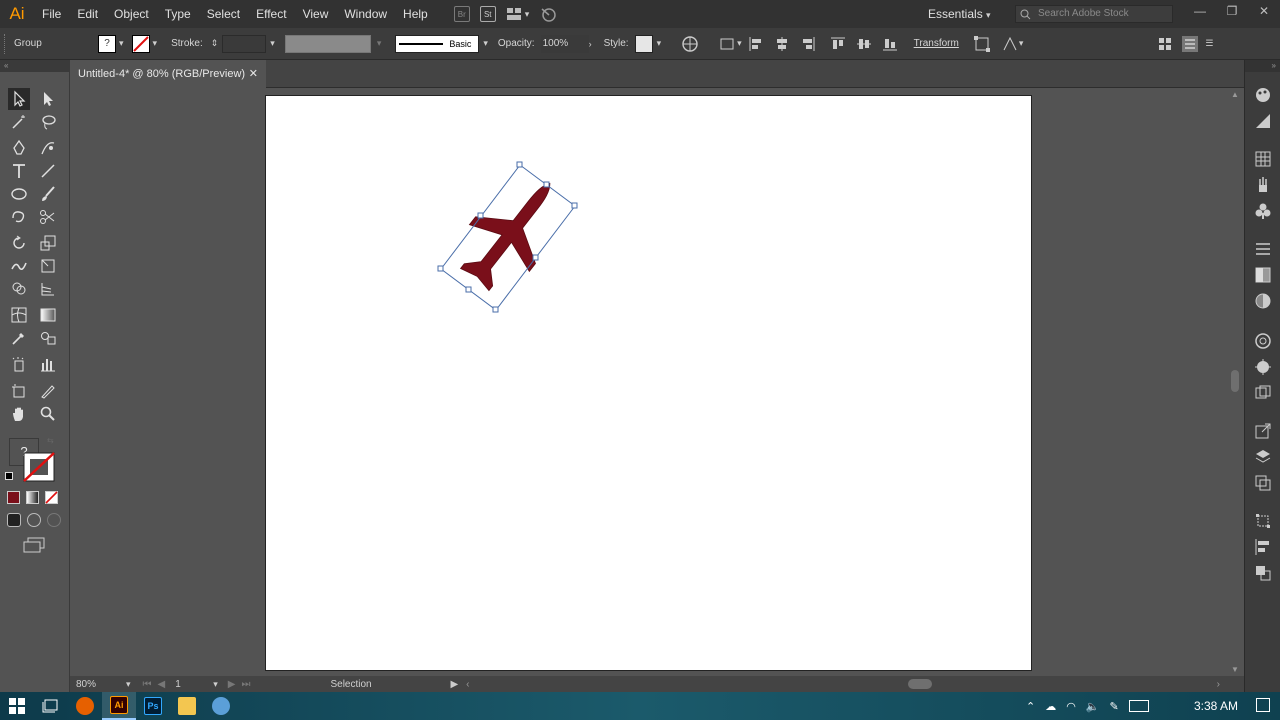  What do you see at coordinates (1263, 159) in the screenshot?
I see `swatches-icon` at bounding box center [1263, 159].